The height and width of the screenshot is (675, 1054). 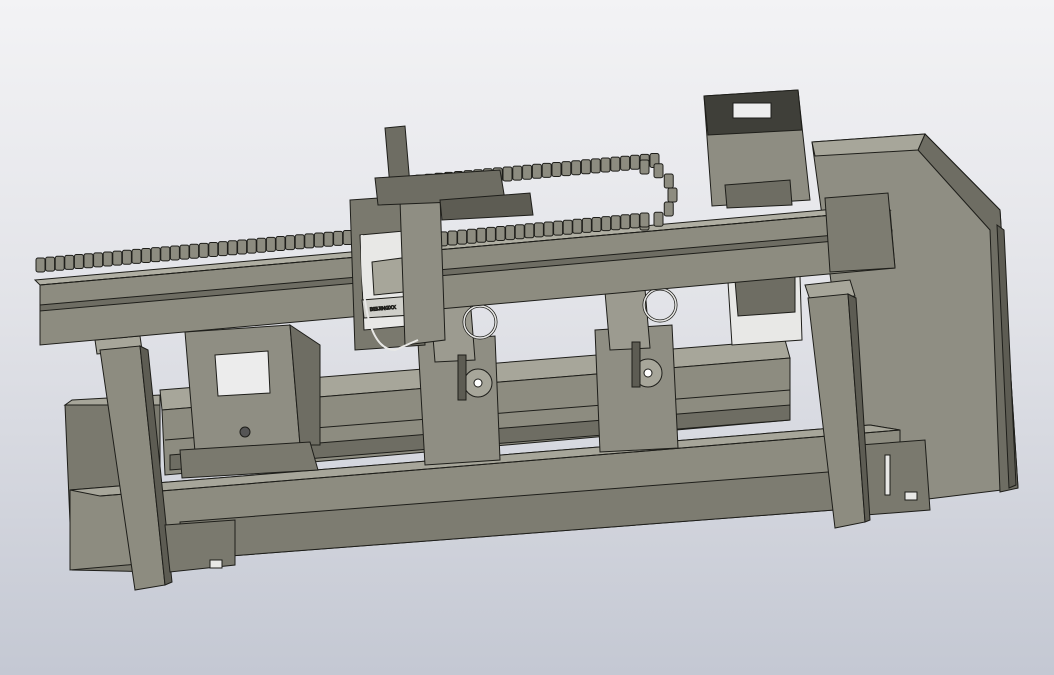 I want to click on pedestal-block, so click(x=250, y=401).